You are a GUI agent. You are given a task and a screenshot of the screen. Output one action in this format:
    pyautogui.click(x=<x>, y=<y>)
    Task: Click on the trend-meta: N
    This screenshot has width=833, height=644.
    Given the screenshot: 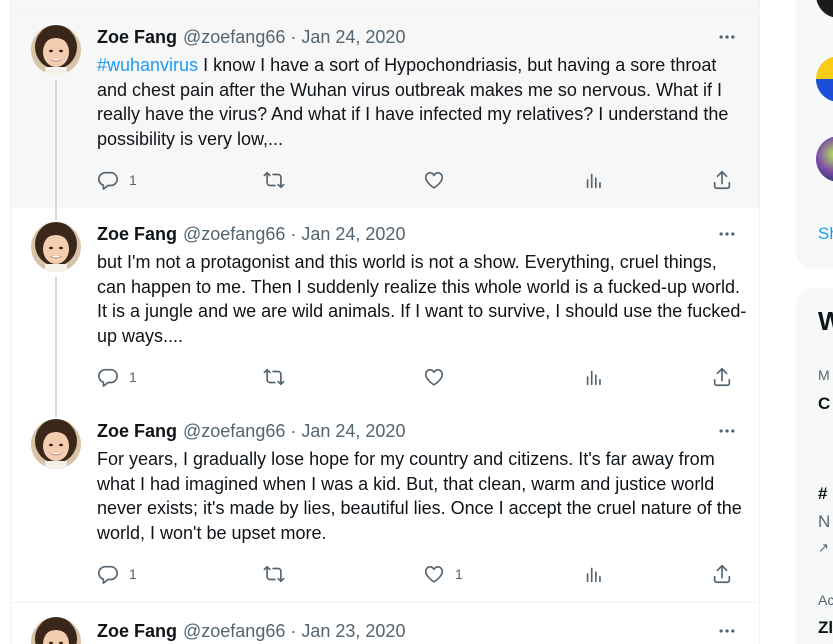 What is the action you would take?
    pyautogui.click(x=824, y=521)
    